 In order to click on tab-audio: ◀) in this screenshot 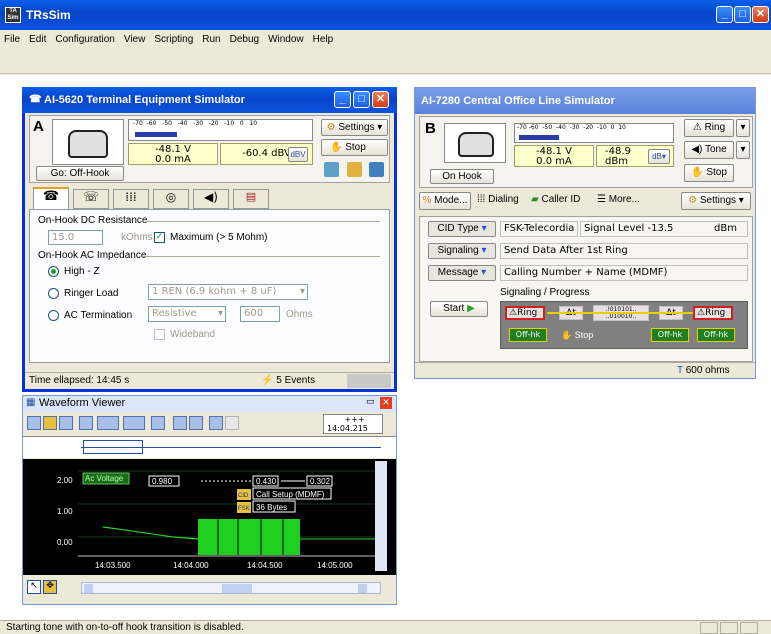, I will do `click(211, 199)`.